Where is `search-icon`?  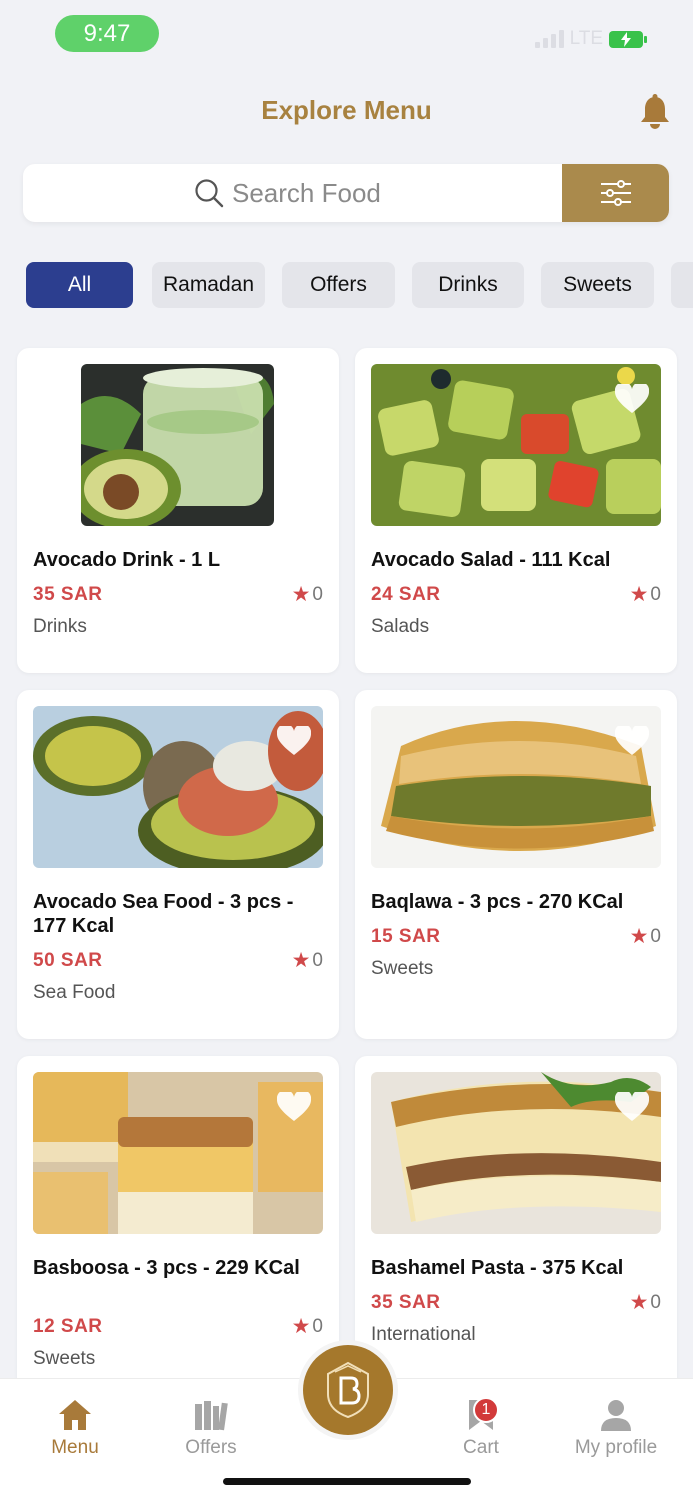
search-icon is located at coordinates (209, 193).